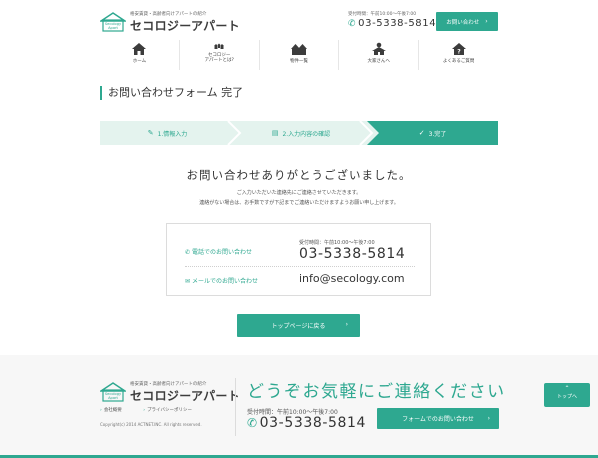  Describe the element at coordinates (421, 133) in the screenshot. I see `check-circle-icon: ✓` at that location.